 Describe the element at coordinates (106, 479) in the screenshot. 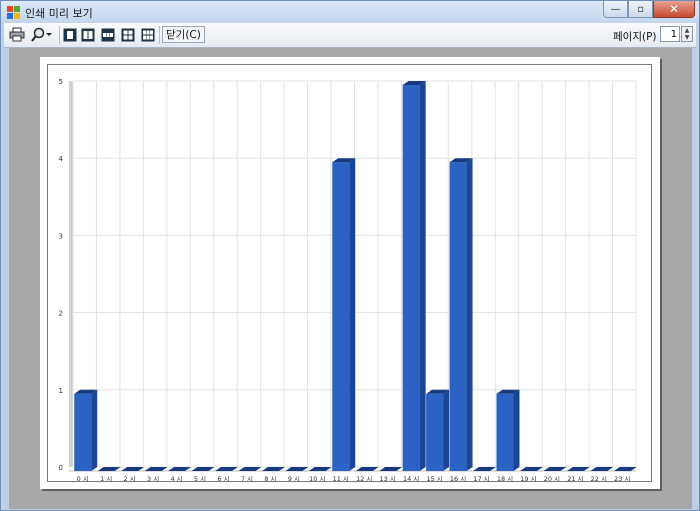

I see `x-tick-label: 1 시` at that location.